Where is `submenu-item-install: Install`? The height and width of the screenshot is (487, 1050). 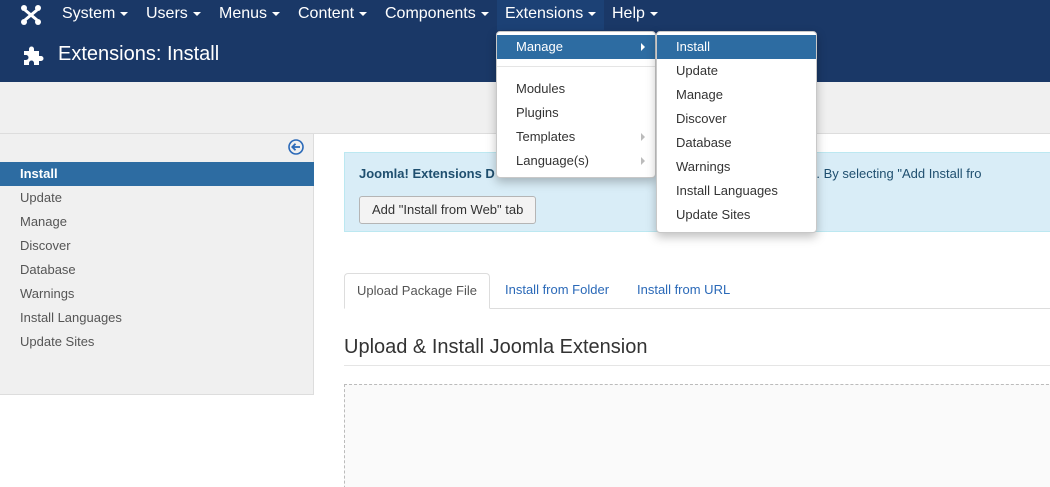
submenu-item-install: Install is located at coordinates (736, 47).